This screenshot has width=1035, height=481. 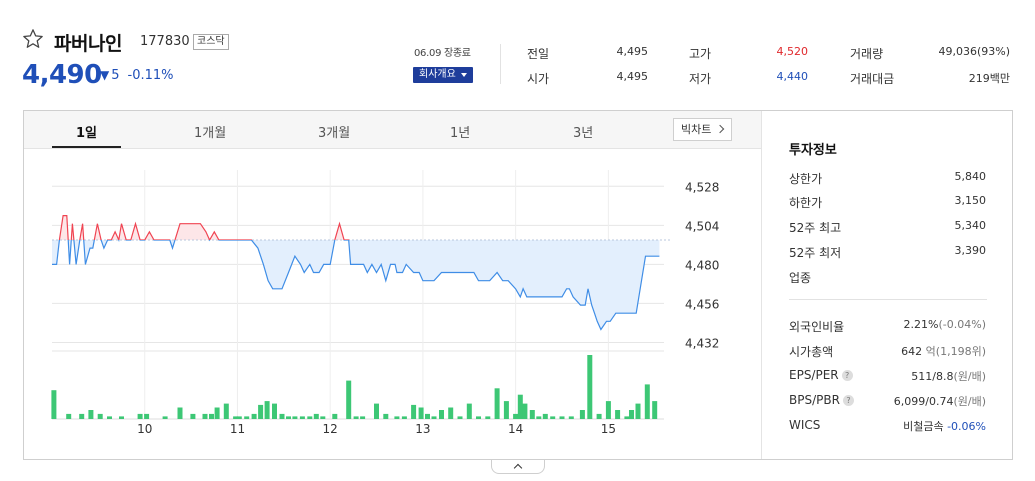 What do you see at coordinates (955, 351) in the screenshot?
I see `market-cap-unit: 억(1,198위)` at bounding box center [955, 351].